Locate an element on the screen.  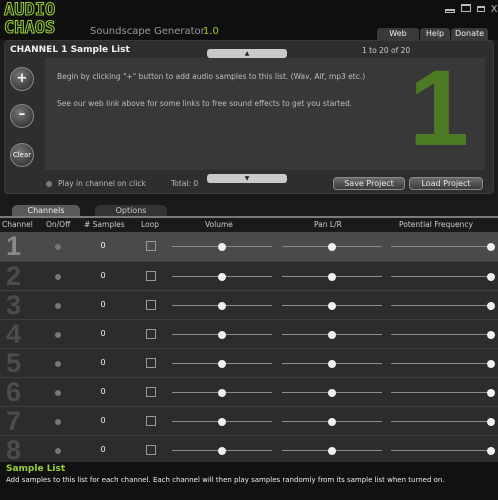
col-volume: Volume is located at coordinates (219, 224).